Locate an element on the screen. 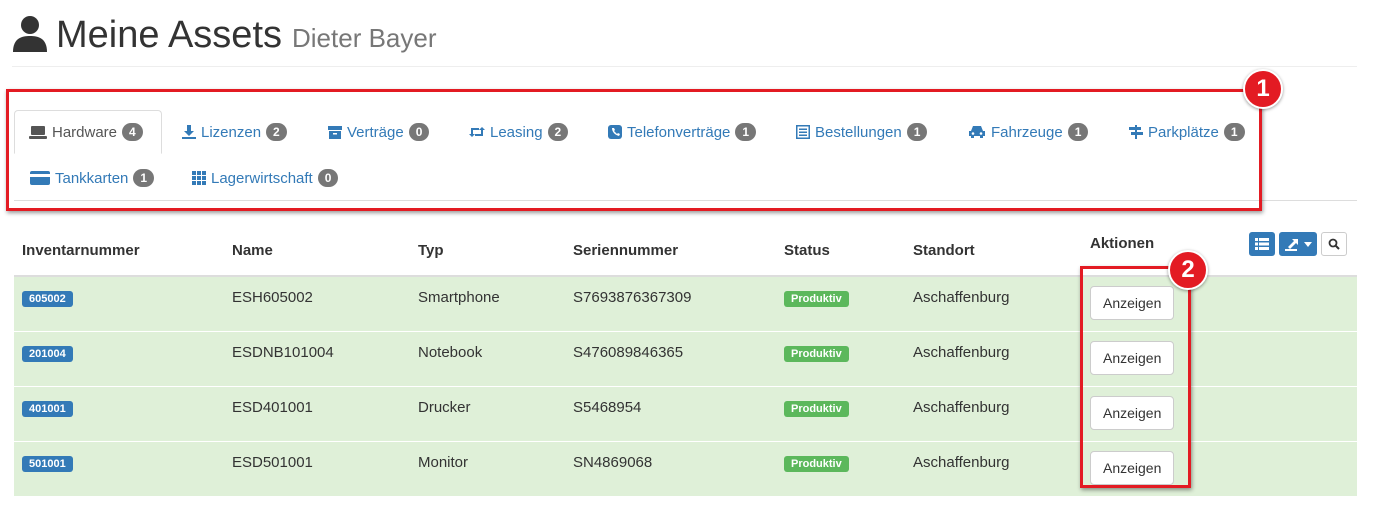 The image size is (1374, 506). page-subtitle: Dieter Bayer is located at coordinates (364, 38).